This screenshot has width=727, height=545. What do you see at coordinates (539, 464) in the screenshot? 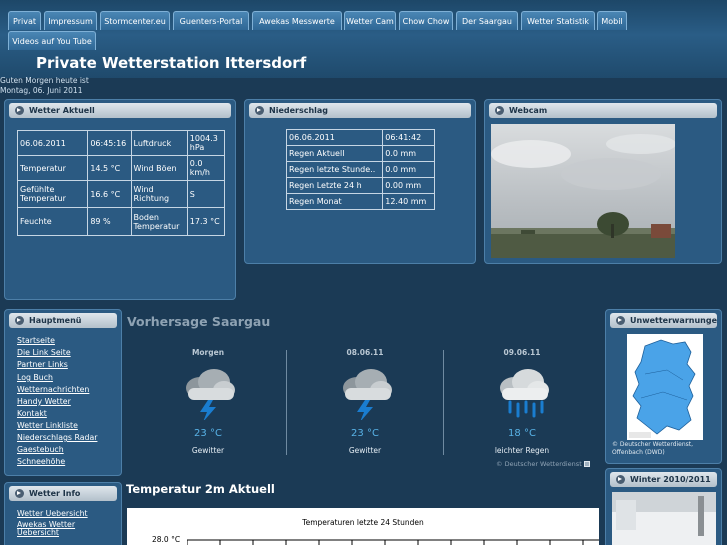
I see `forecast-credit-text: © Deutscher Wetterdienst` at bounding box center [539, 464].